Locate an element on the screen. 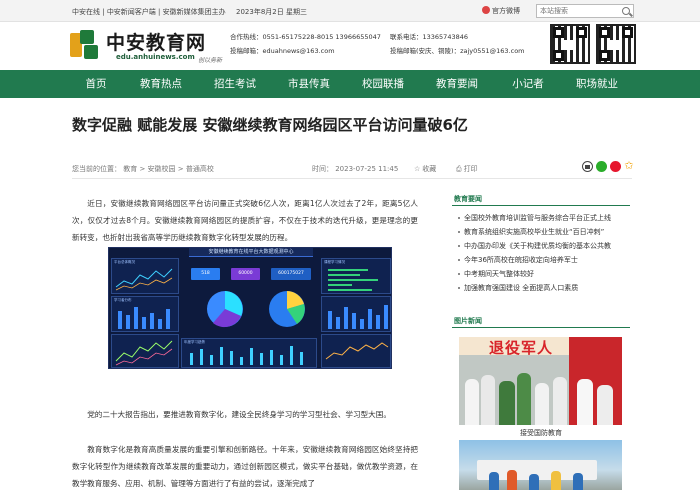  nav-item-jobs: 职场就业 is located at coordinates (597, 84).